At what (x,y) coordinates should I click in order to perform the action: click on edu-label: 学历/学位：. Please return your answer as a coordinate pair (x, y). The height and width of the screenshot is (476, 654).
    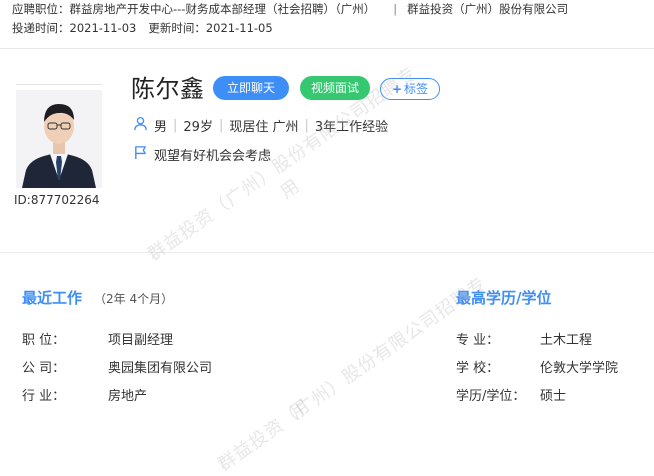
    Looking at the image, I should click on (491, 396).